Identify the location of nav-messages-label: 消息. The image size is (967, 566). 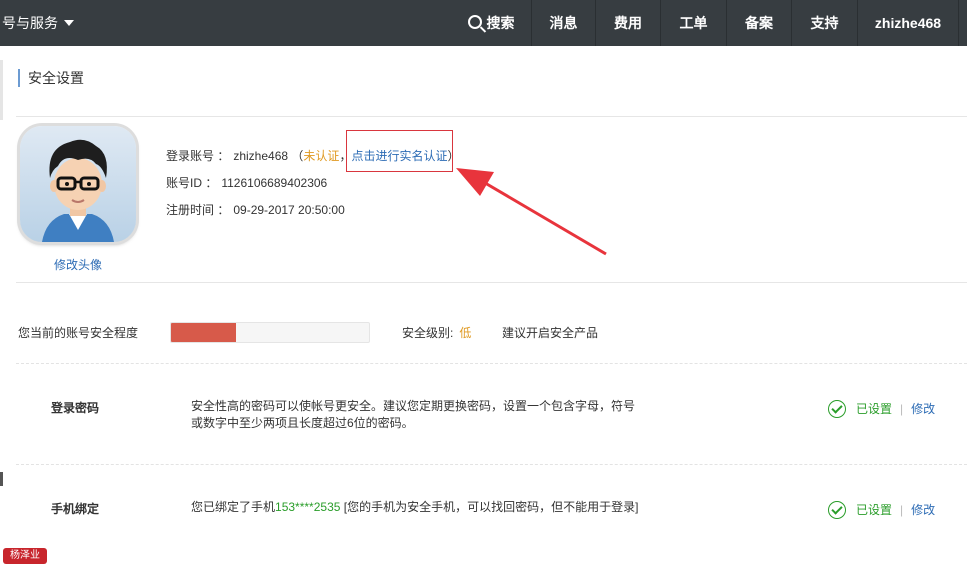
(563, 23).